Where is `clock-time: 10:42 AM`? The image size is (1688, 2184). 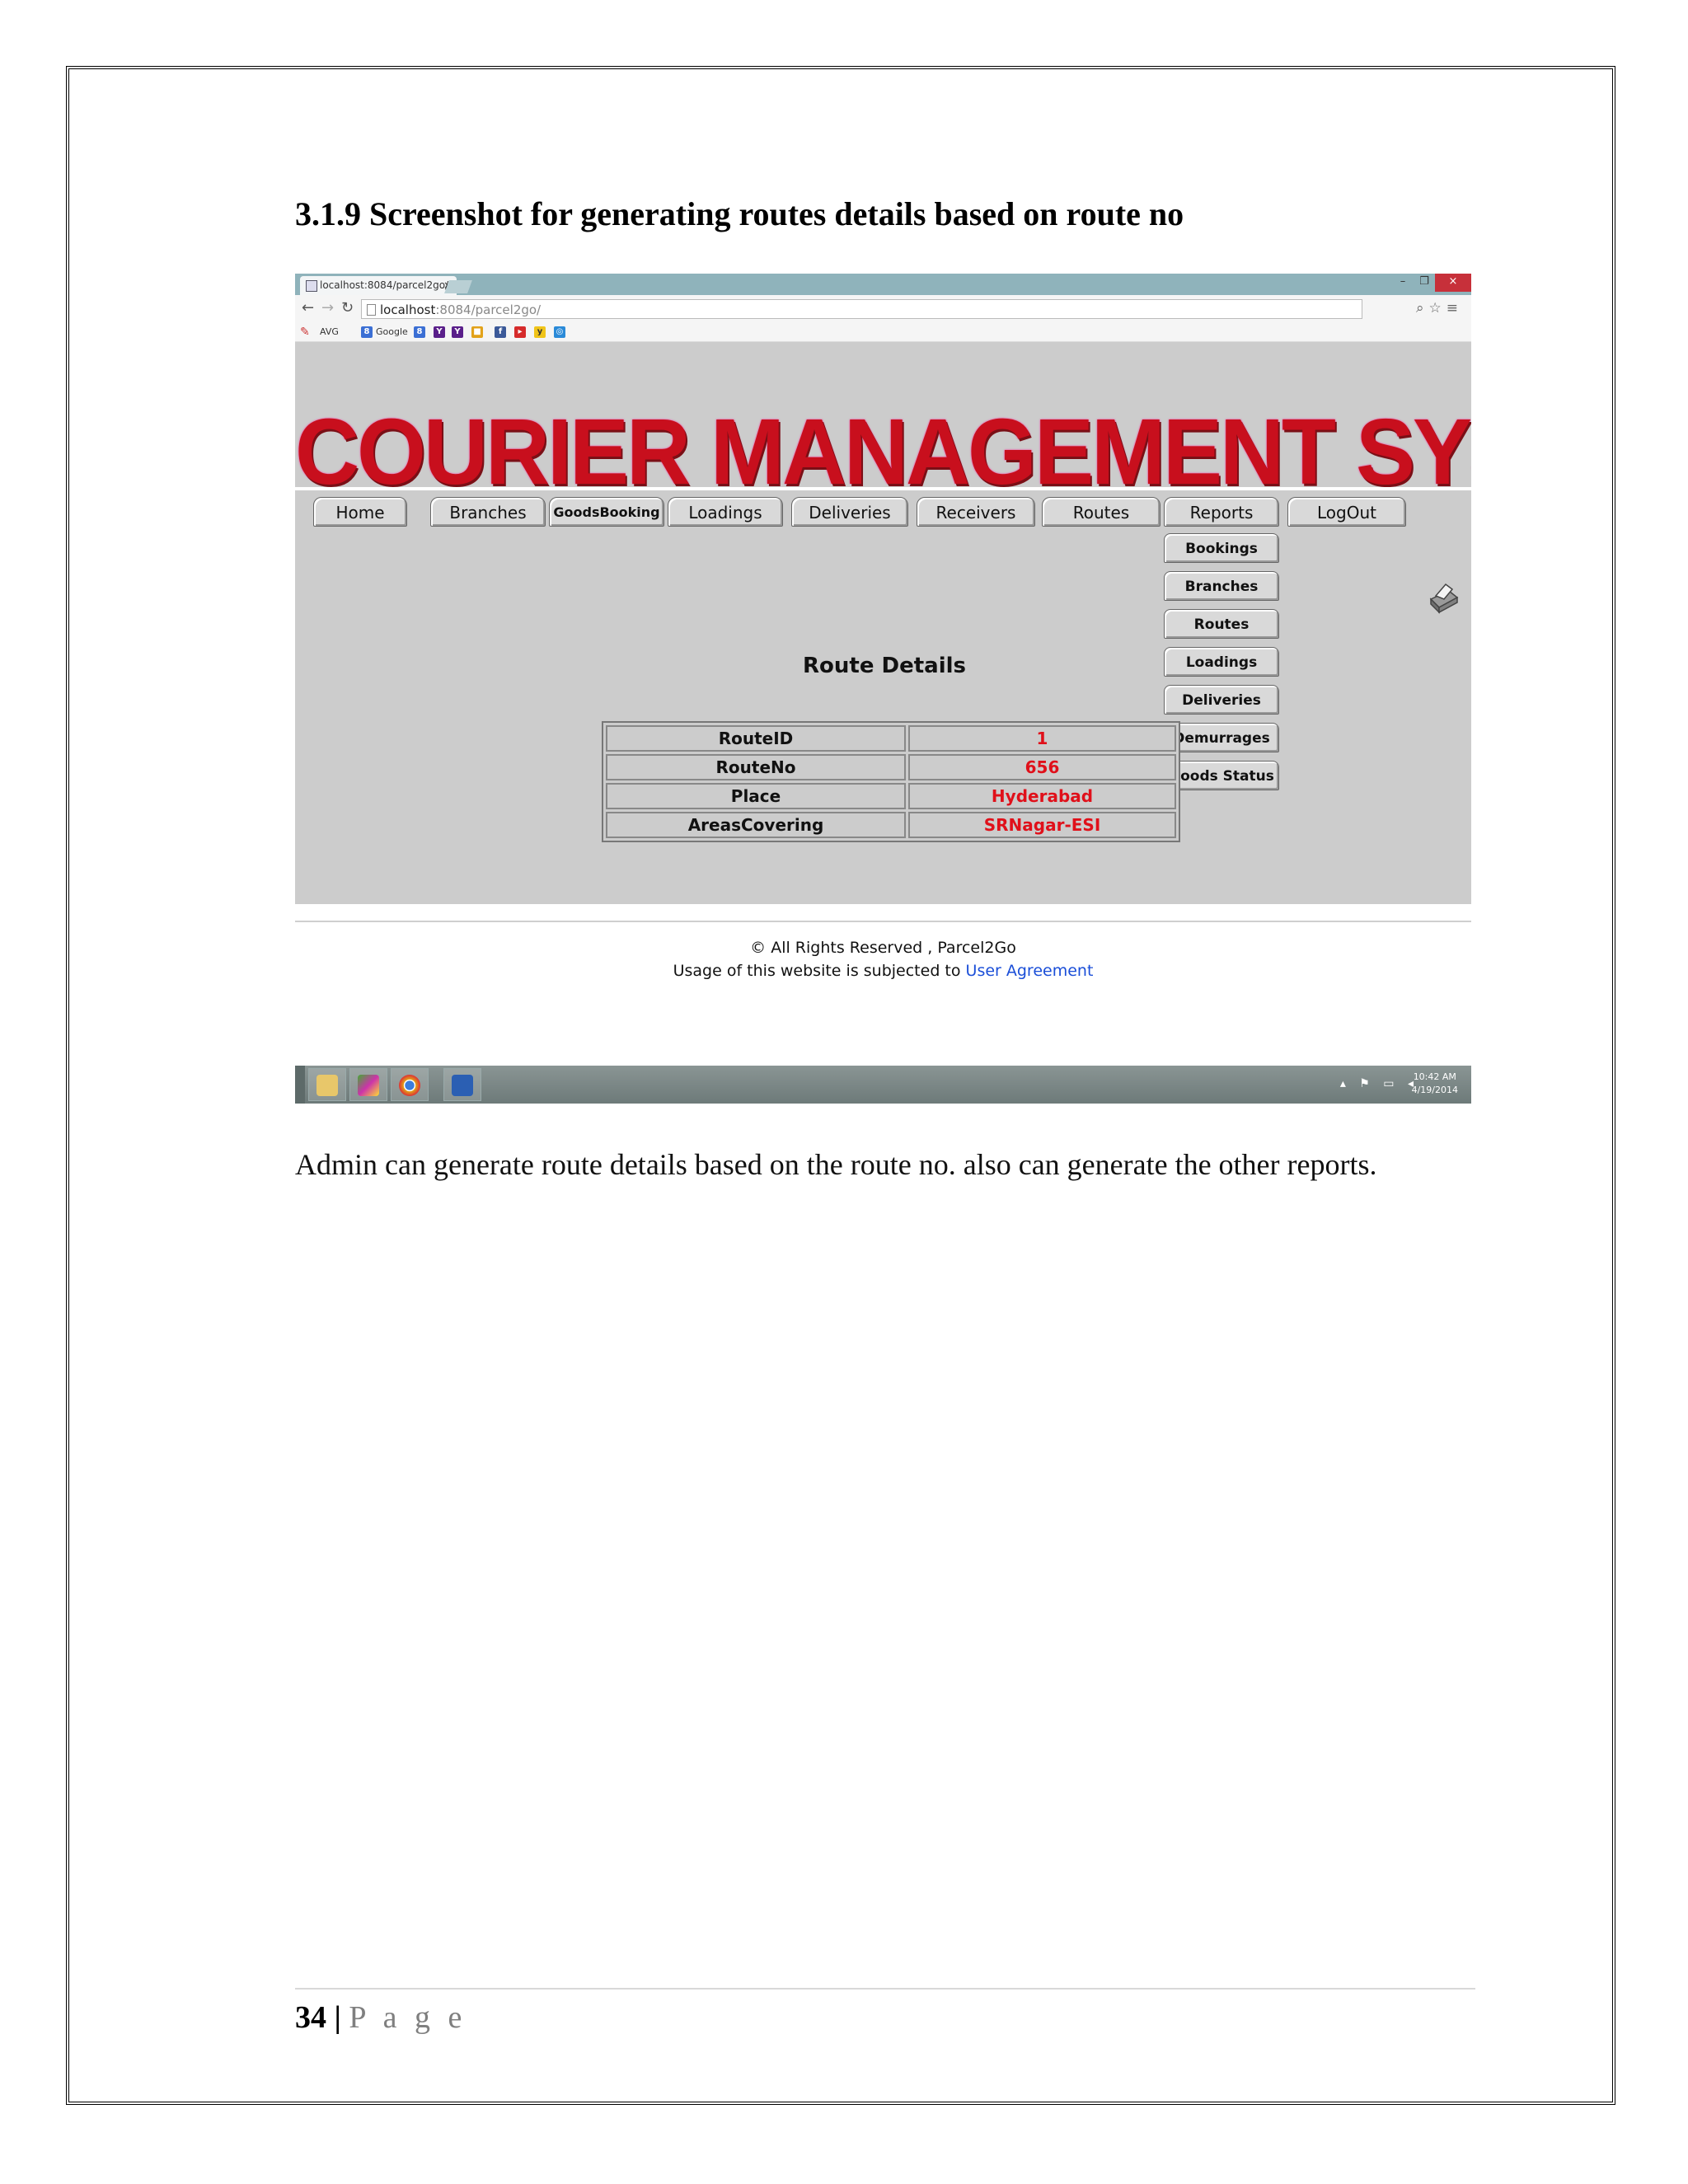
clock-time: 10:42 AM is located at coordinates (1434, 1076).